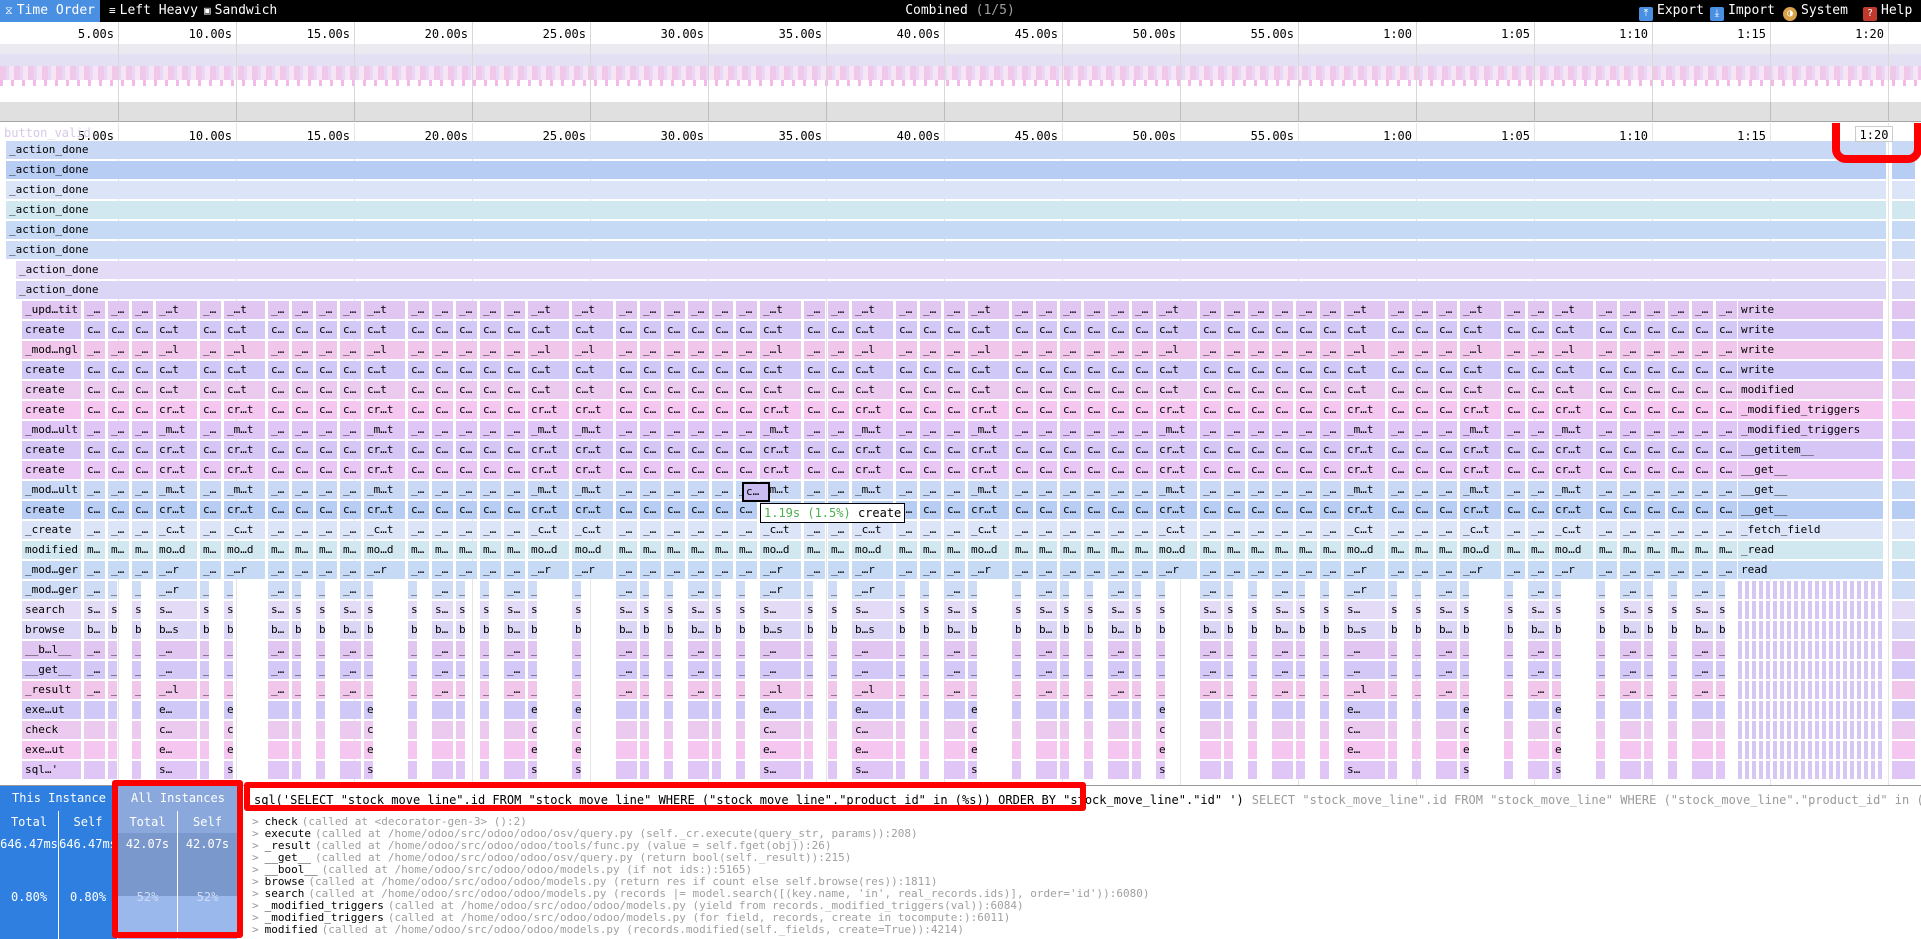 This screenshot has width=1921, height=939. What do you see at coordinates (1811, 510) in the screenshot?
I see `flame-frame: __get__` at bounding box center [1811, 510].